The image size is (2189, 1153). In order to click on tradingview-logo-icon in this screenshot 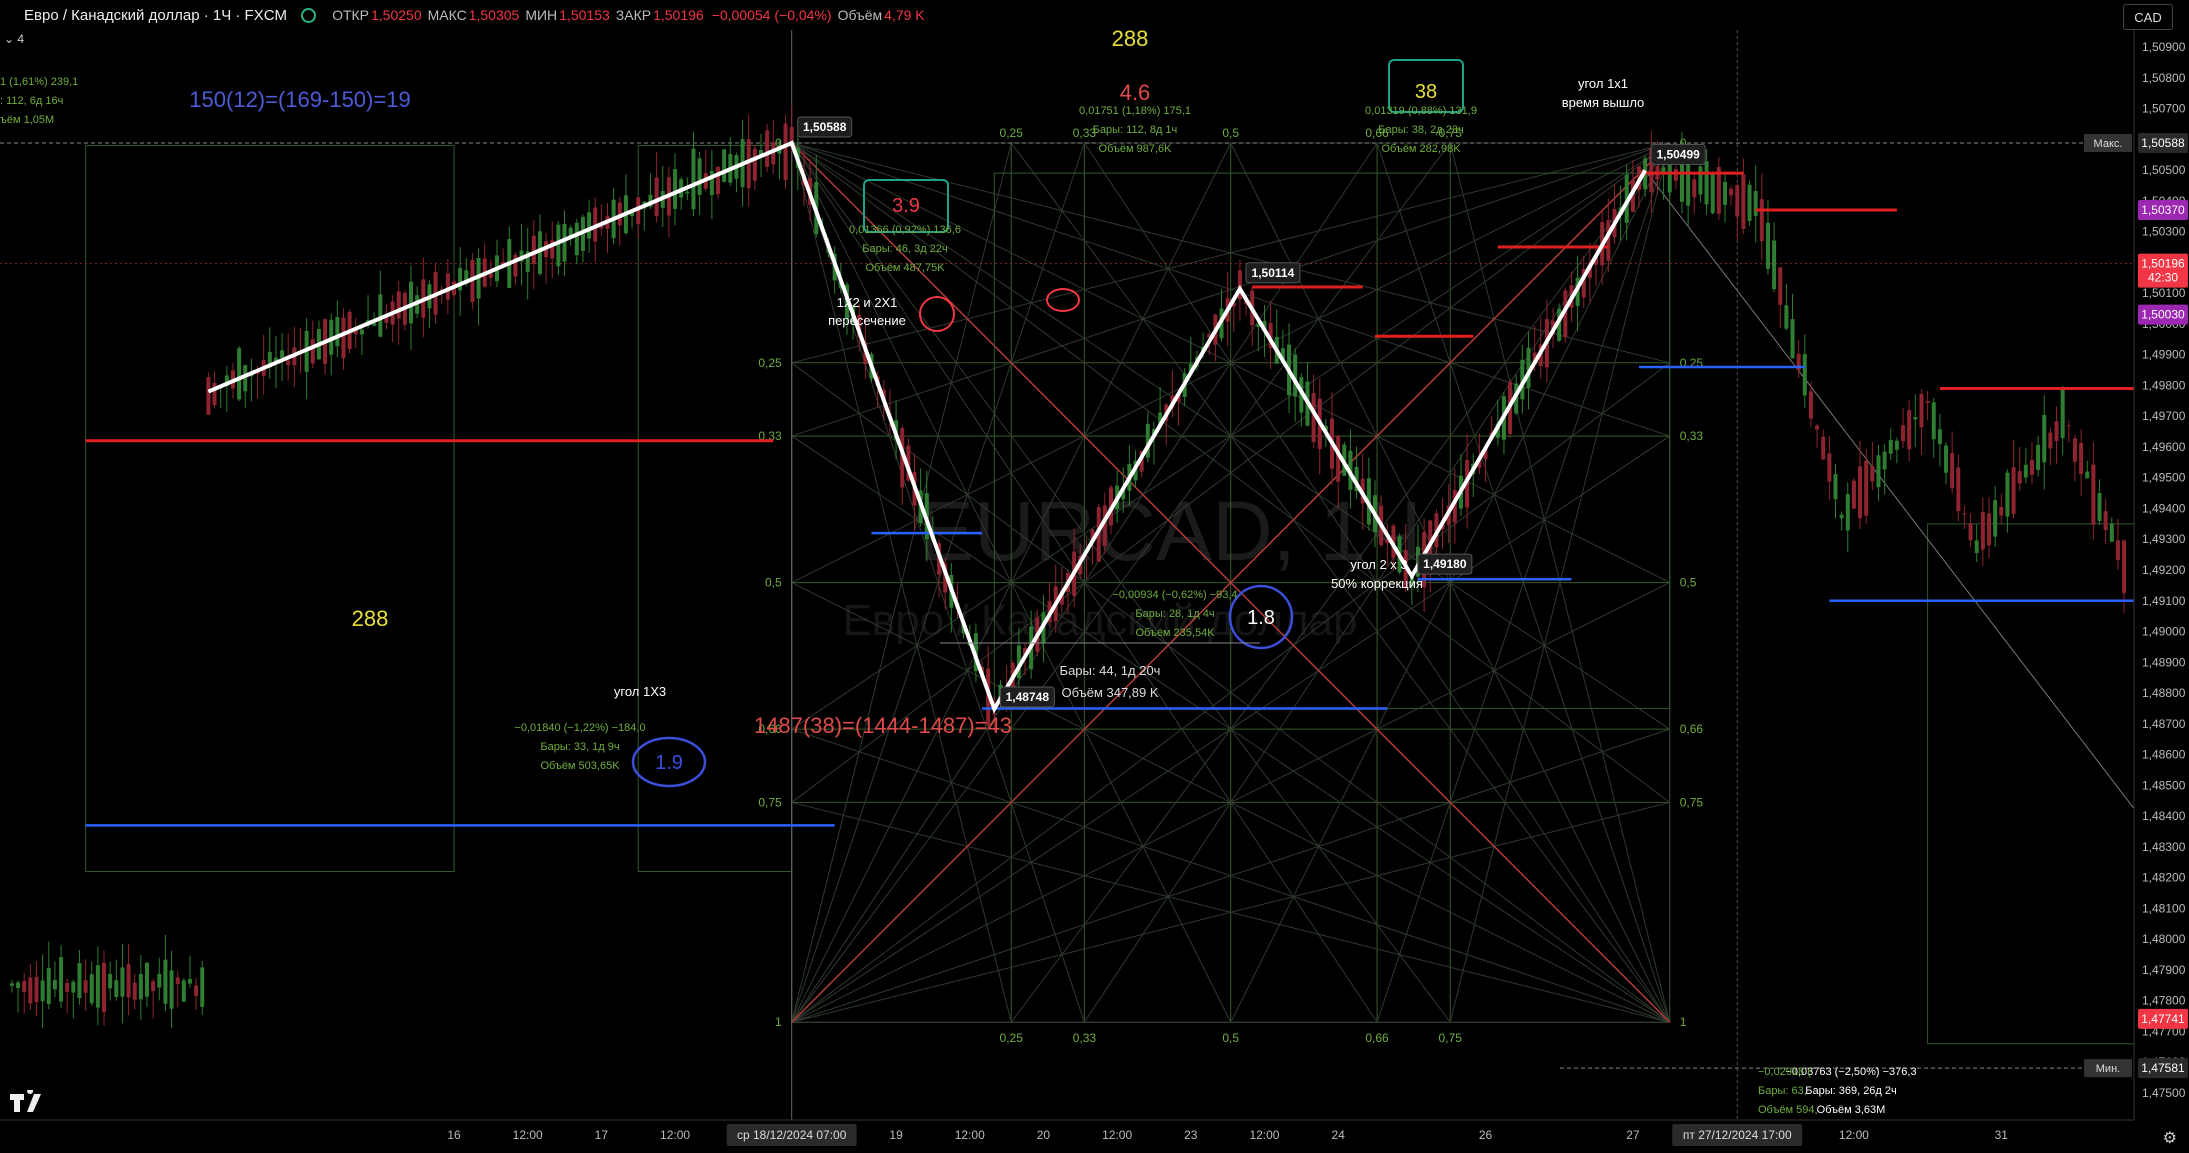, I will do `click(28, 1102)`.